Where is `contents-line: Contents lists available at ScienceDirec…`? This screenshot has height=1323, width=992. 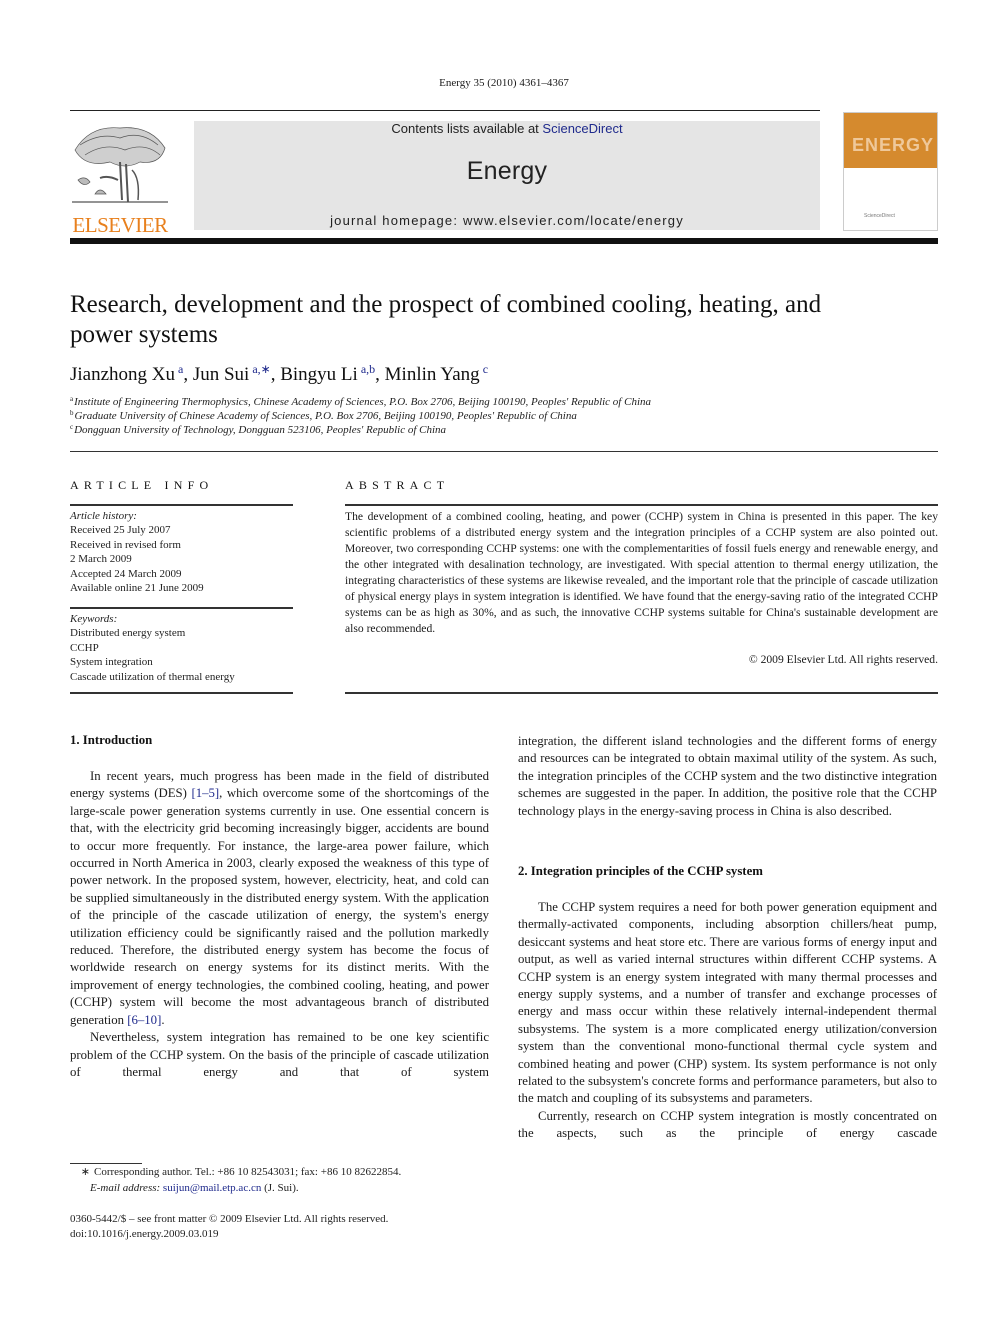
contents-line: Contents lists available at ScienceDirec… is located at coordinates (507, 128).